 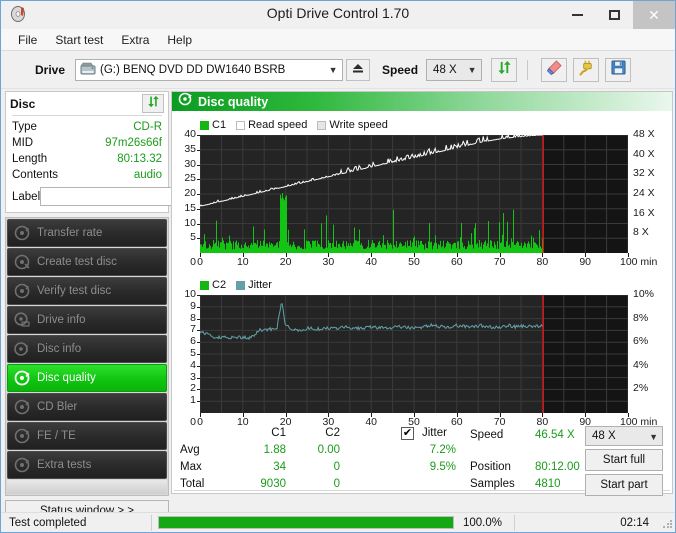 What do you see at coordinates (88, 69) in the screenshot?
I see `drive-icon` at bounding box center [88, 69].